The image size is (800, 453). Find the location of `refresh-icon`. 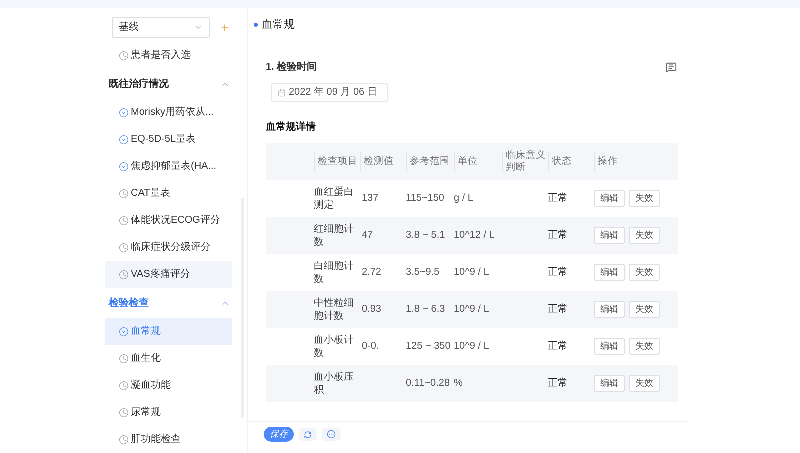

refresh-icon is located at coordinates (308, 434).